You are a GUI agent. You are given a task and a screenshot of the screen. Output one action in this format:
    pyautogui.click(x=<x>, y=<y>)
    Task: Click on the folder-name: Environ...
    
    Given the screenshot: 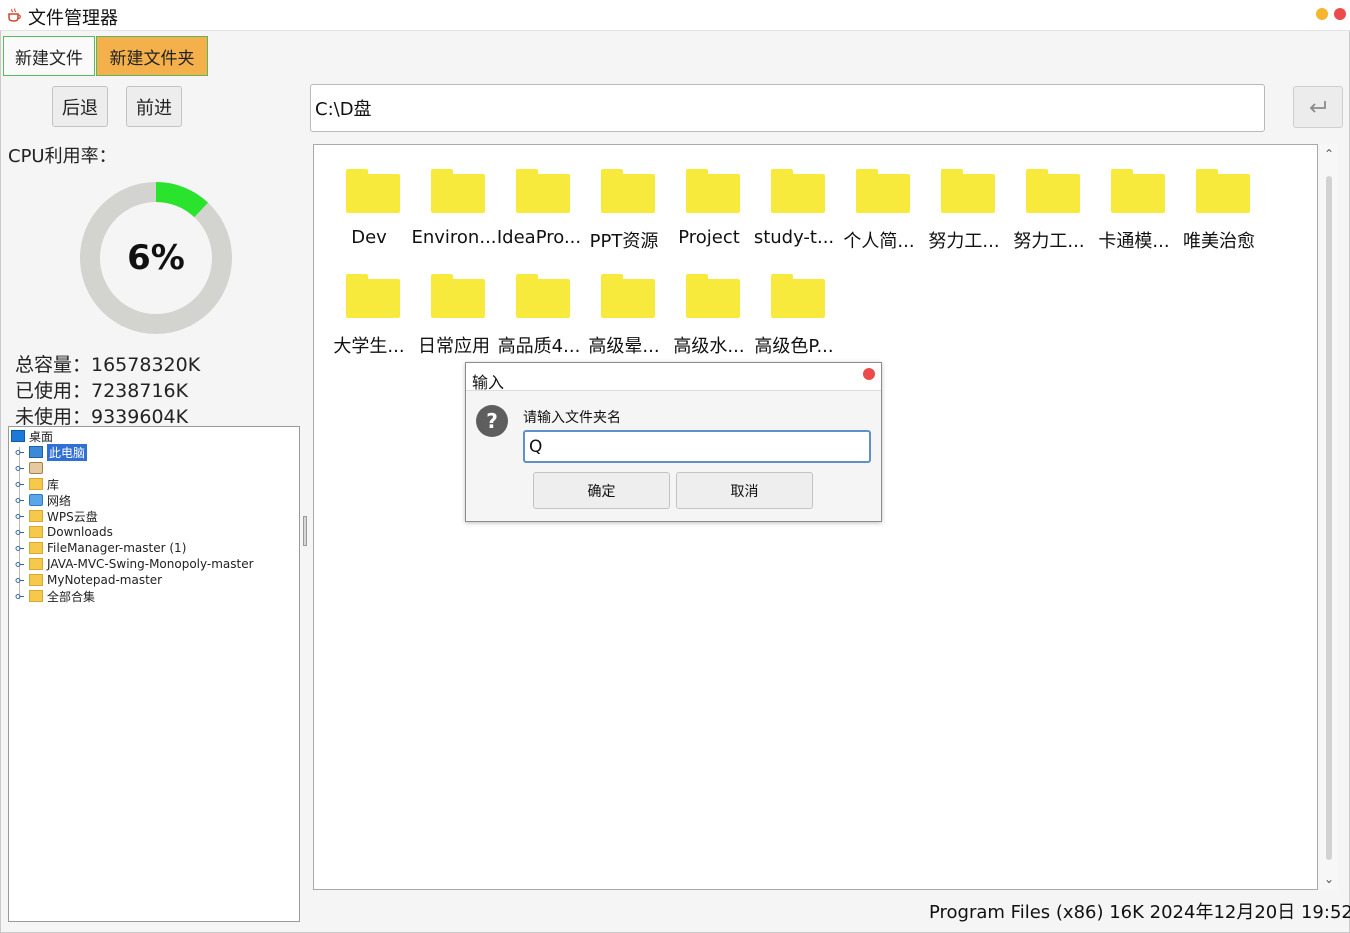 What is the action you would take?
    pyautogui.click(x=454, y=237)
    